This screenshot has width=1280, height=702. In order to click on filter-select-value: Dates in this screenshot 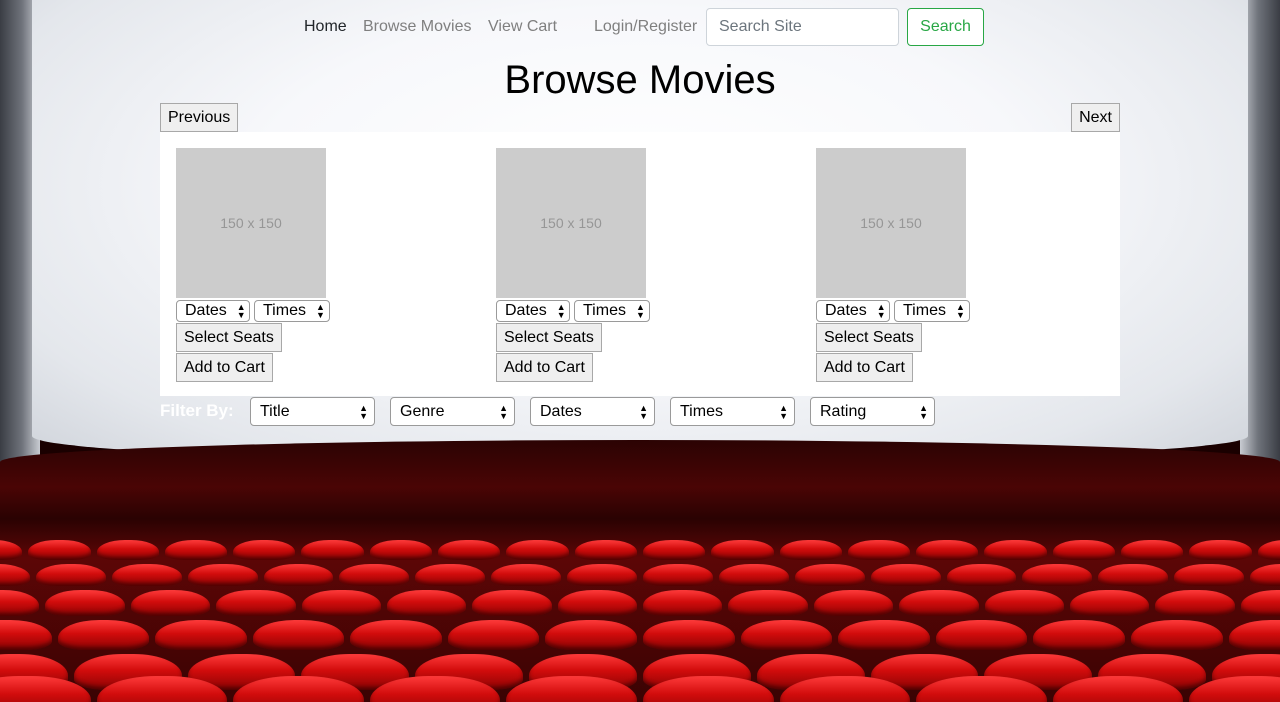, I will do `click(561, 411)`.